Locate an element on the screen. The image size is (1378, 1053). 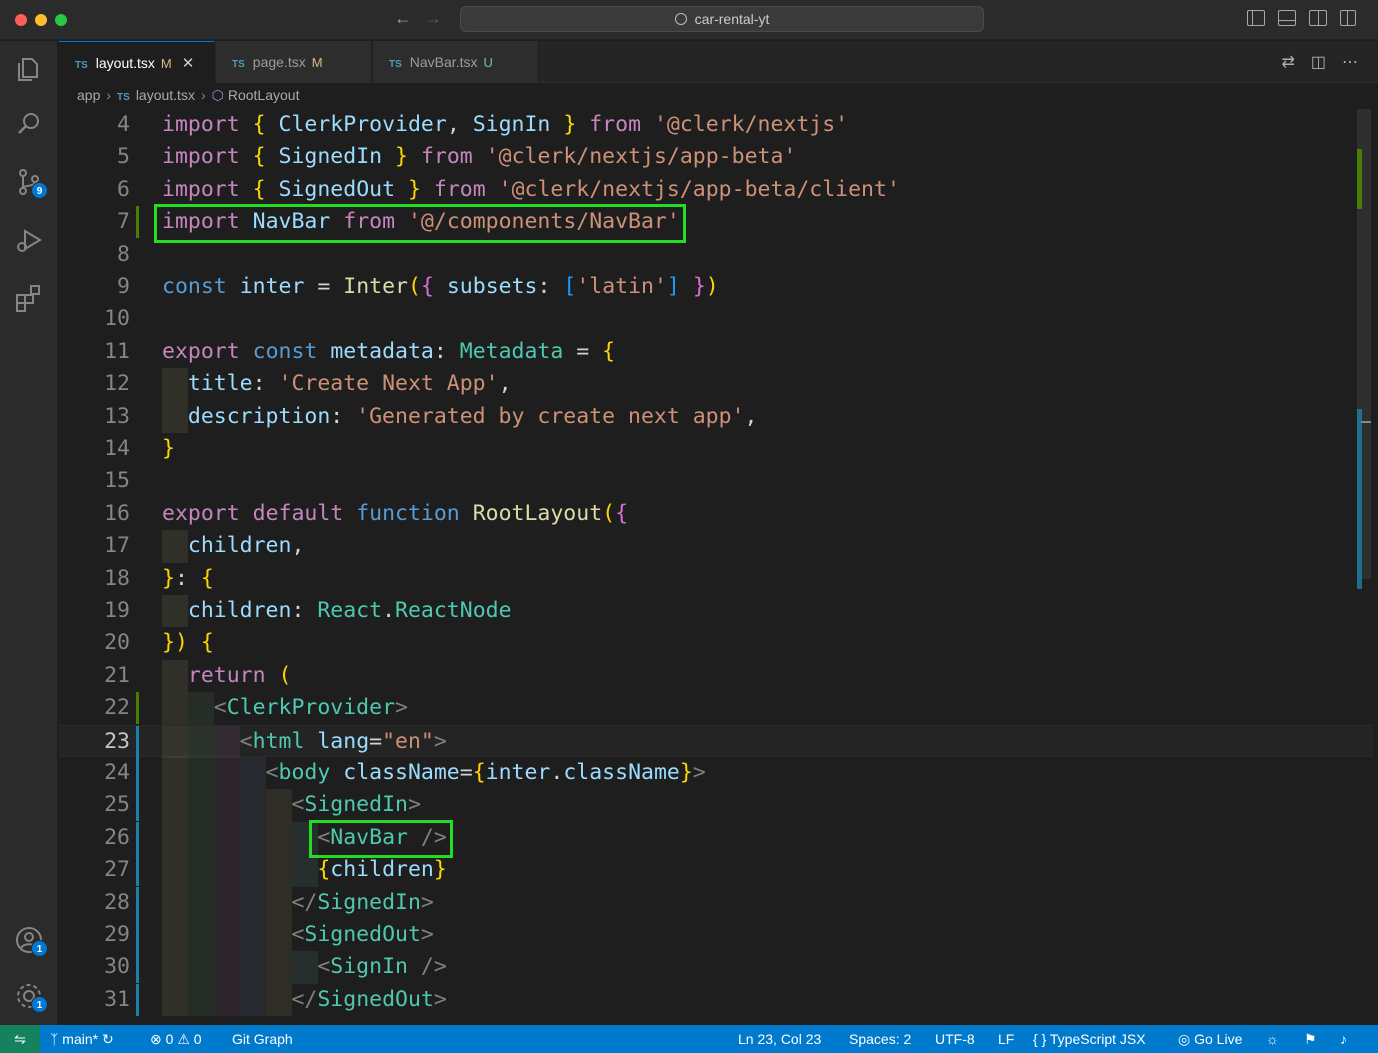
feedback-icon: ⚑ is located at coordinates (1310, 1039).